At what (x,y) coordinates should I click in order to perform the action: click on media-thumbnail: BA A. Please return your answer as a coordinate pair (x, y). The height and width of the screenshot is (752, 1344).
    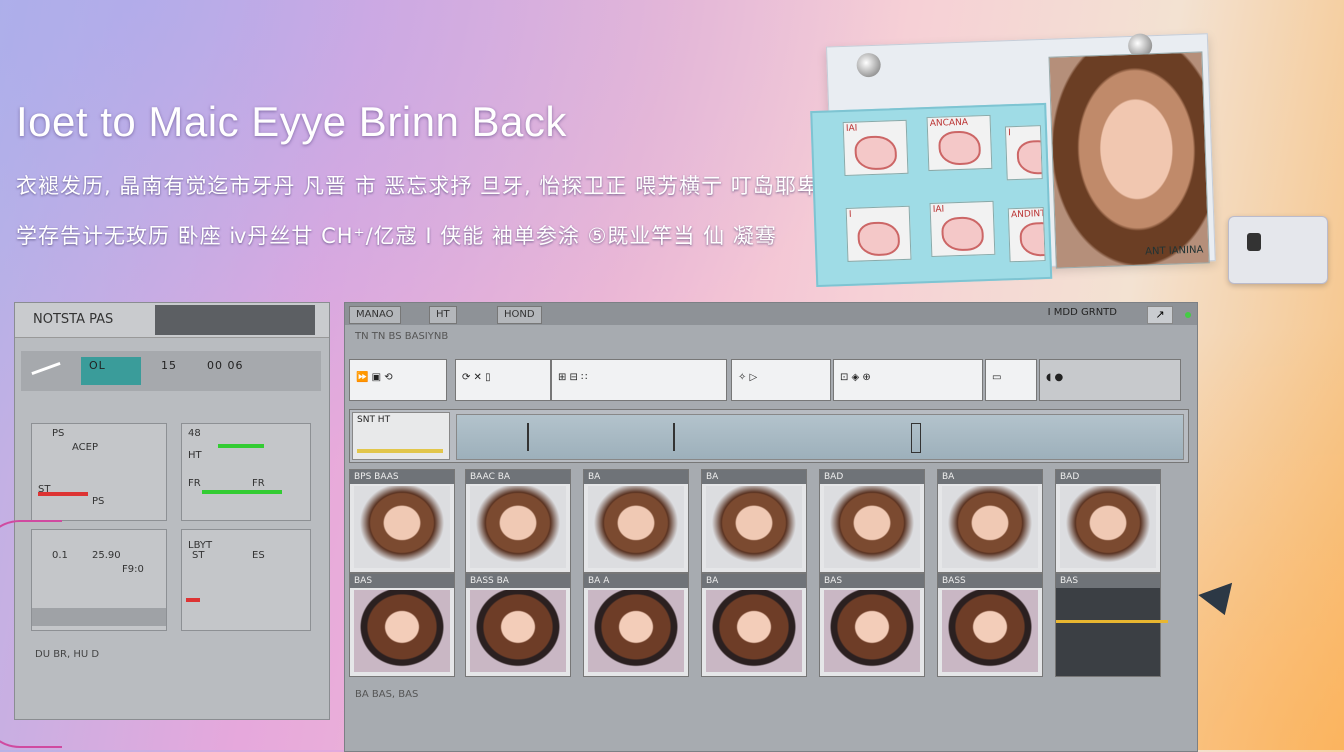
    Looking at the image, I should click on (636, 625).